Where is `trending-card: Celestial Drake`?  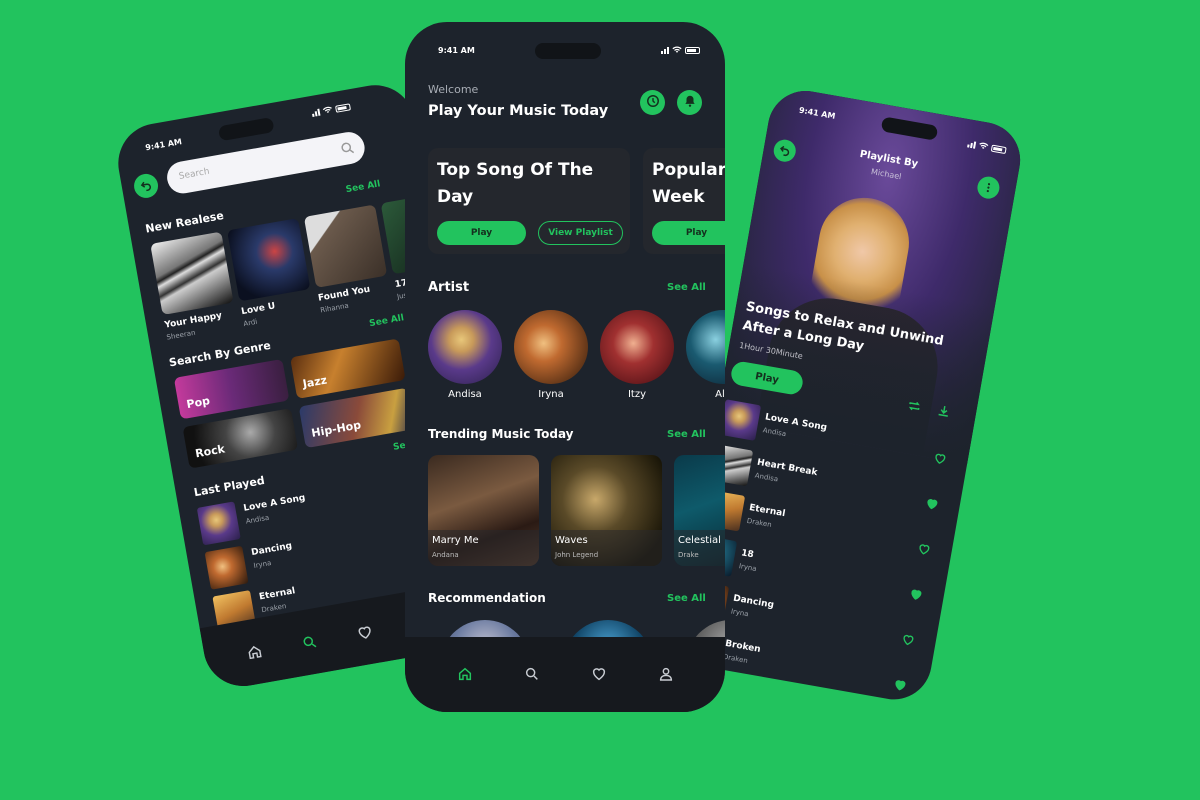
trending-card: Celestial Drake is located at coordinates (699, 510).